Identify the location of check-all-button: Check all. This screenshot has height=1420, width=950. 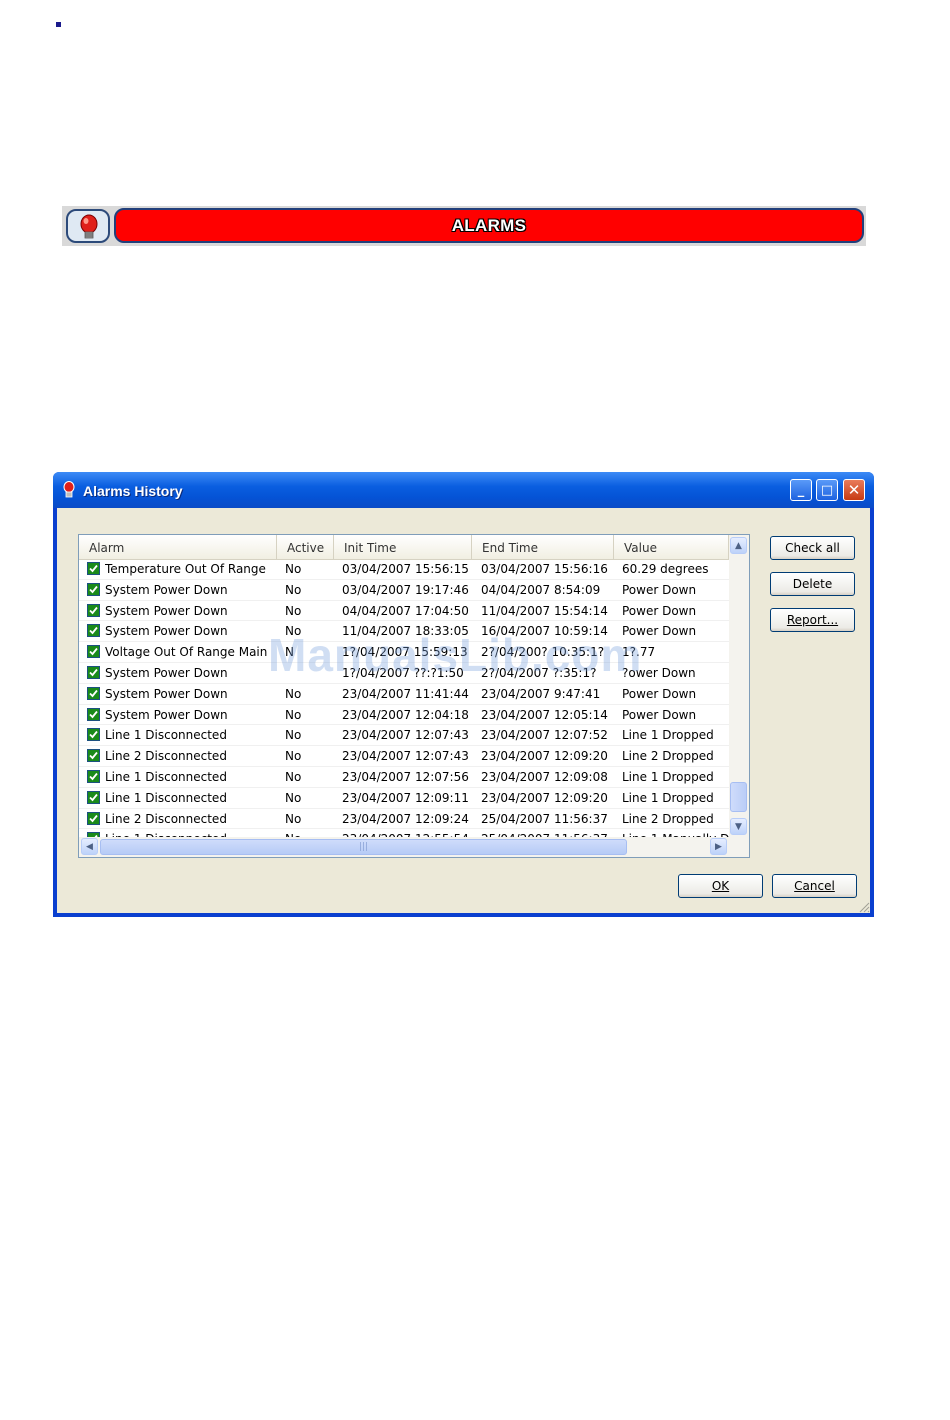
(812, 548).